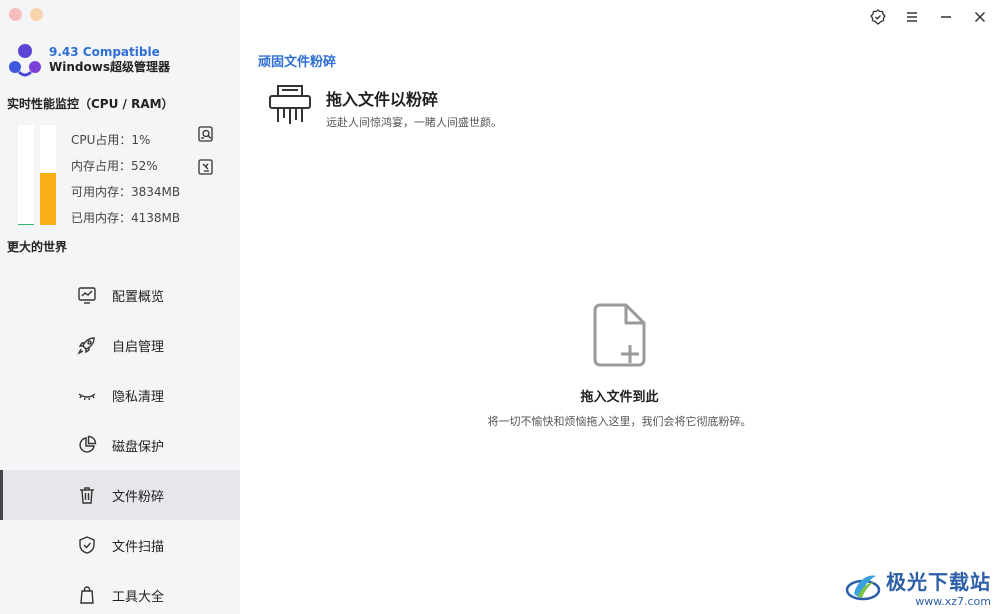 Image resolution: width=999 pixels, height=614 pixels. What do you see at coordinates (87, 395) in the screenshot?
I see `closed-eye-icon` at bounding box center [87, 395].